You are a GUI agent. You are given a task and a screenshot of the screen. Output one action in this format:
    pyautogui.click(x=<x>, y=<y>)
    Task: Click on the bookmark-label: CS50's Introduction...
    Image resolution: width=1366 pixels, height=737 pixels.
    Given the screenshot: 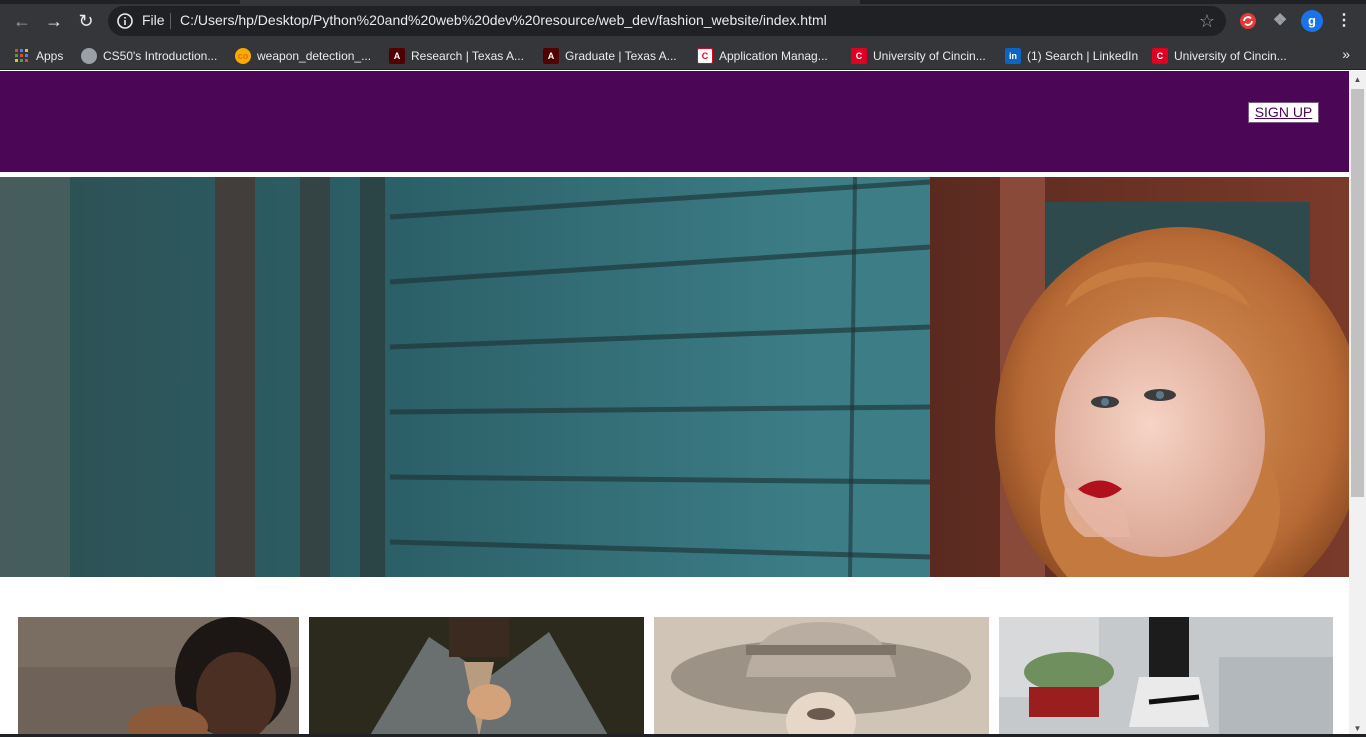 What is the action you would take?
    pyautogui.click(x=160, y=56)
    